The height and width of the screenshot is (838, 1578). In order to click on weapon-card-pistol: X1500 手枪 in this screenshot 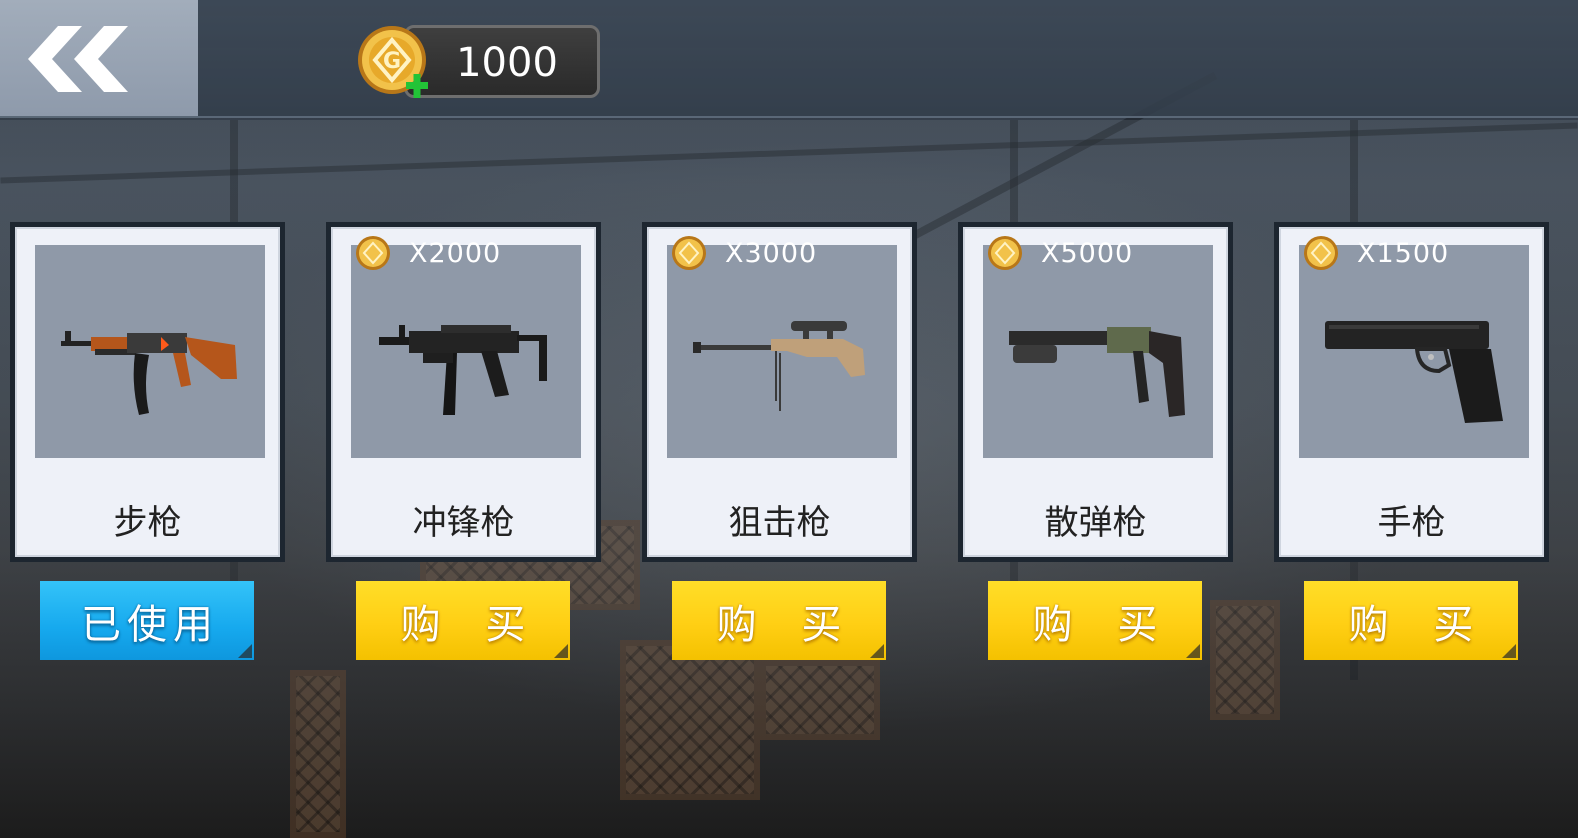, I will do `click(1411, 392)`.